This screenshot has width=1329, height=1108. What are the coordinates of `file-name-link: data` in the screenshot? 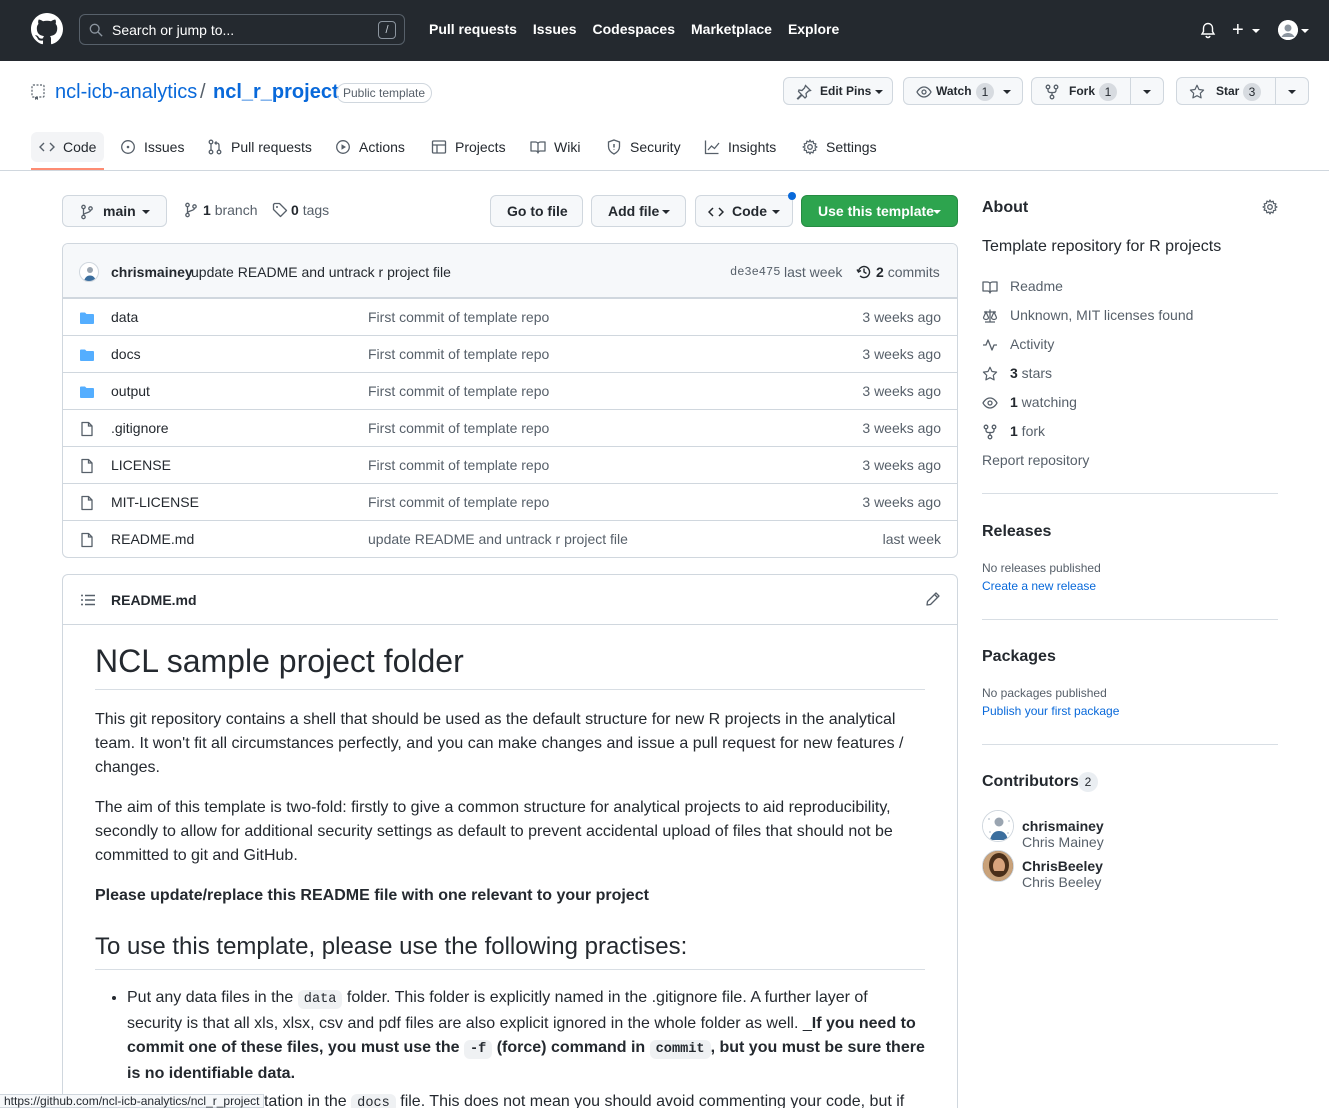 It's located at (124, 317).